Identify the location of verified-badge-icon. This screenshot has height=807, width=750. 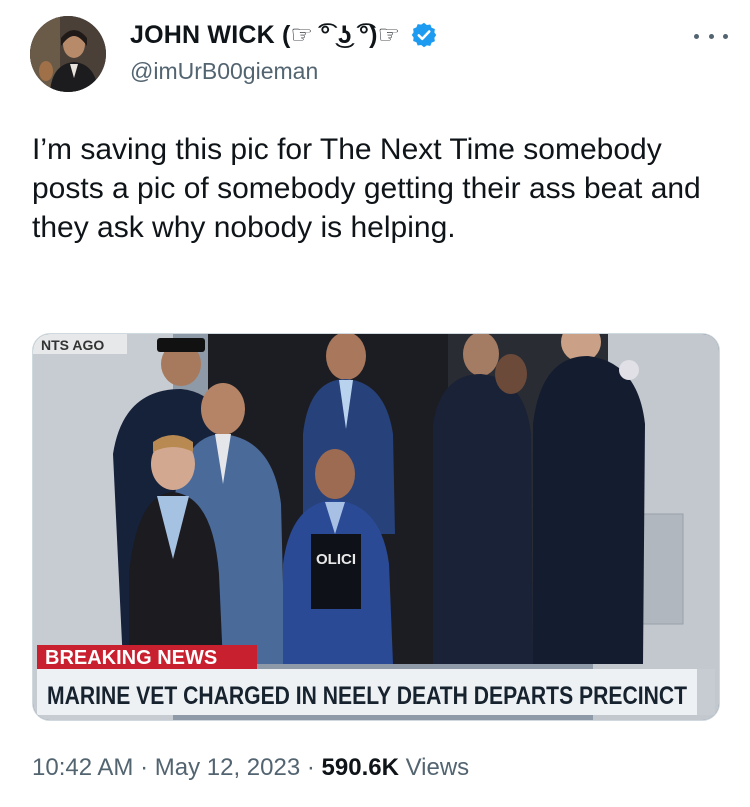
(424, 35).